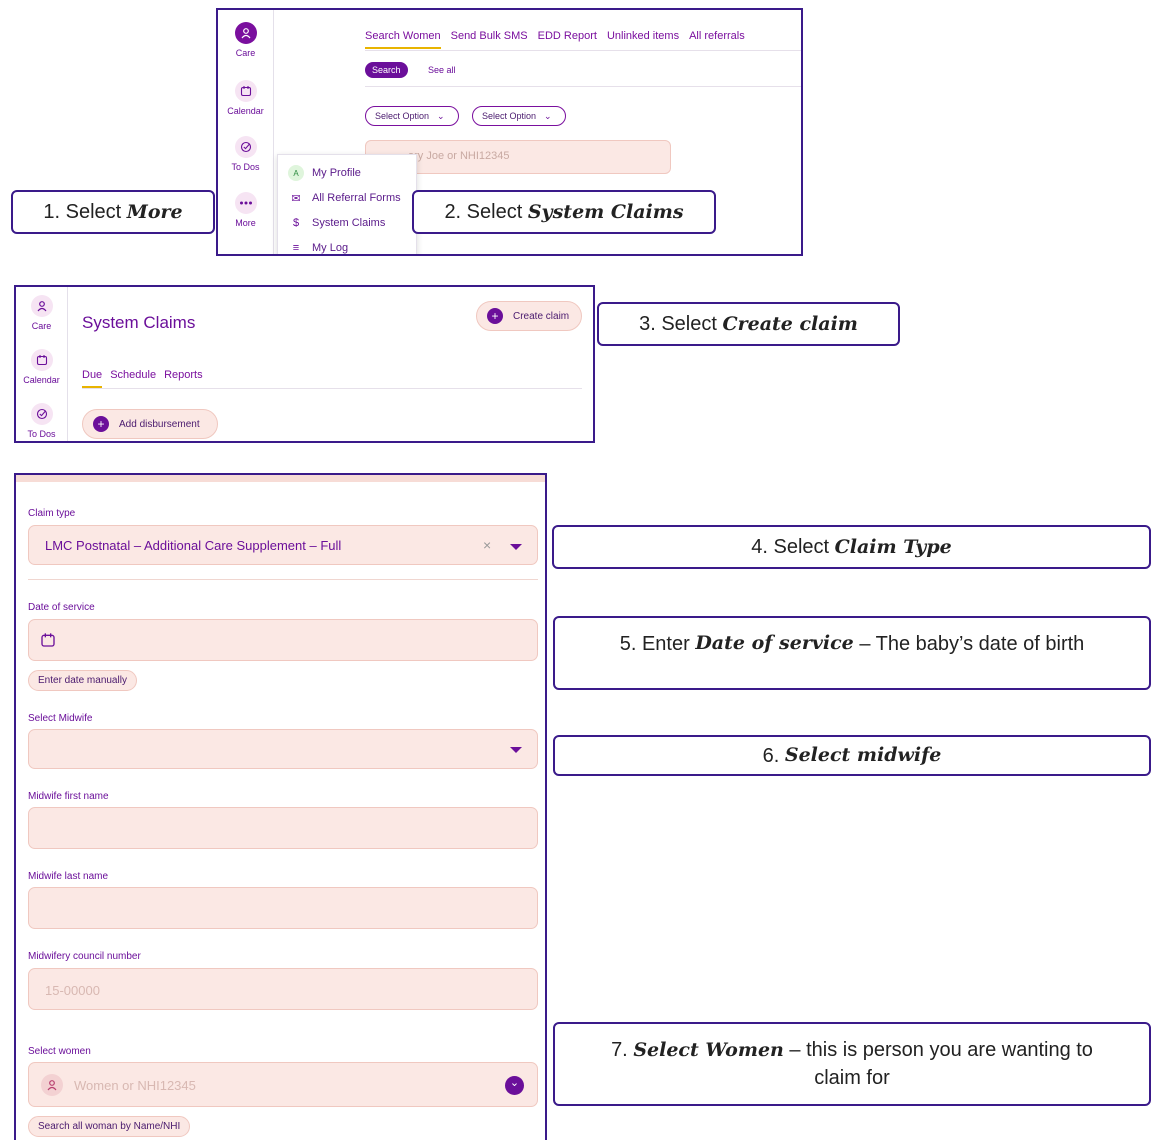  I want to click on callout-step-2: 2. Select System Claims, so click(564, 212).